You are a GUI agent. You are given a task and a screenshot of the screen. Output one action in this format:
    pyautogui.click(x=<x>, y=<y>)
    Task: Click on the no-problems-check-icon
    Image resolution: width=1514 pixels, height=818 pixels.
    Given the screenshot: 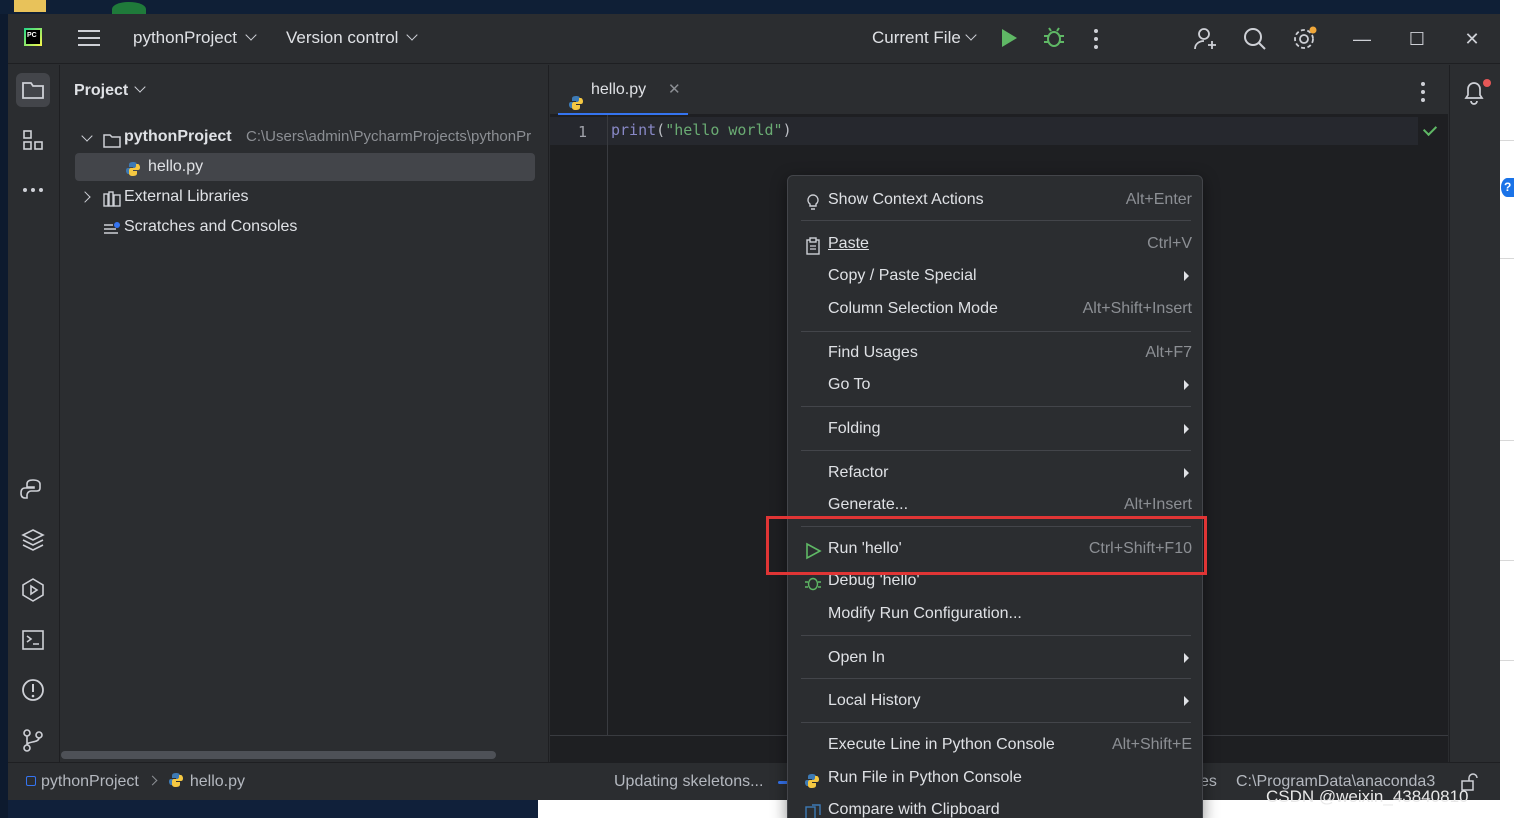 What is the action you would take?
    pyautogui.click(x=1430, y=129)
    